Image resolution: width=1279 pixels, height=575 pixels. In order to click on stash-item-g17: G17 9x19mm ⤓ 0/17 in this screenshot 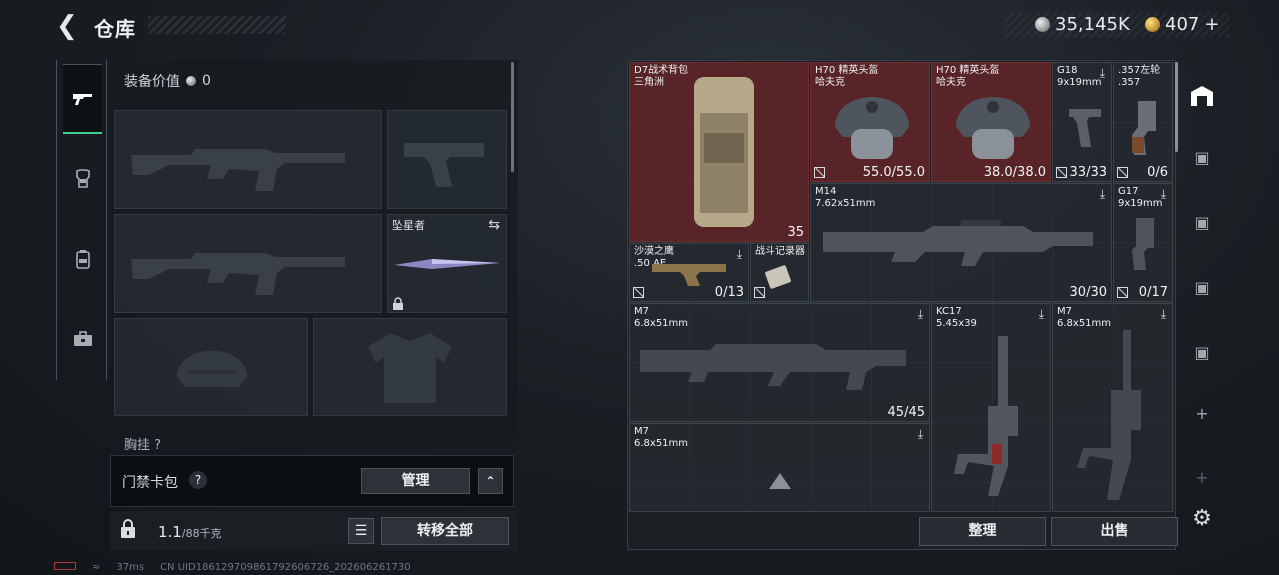, I will do `click(1143, 242)`.